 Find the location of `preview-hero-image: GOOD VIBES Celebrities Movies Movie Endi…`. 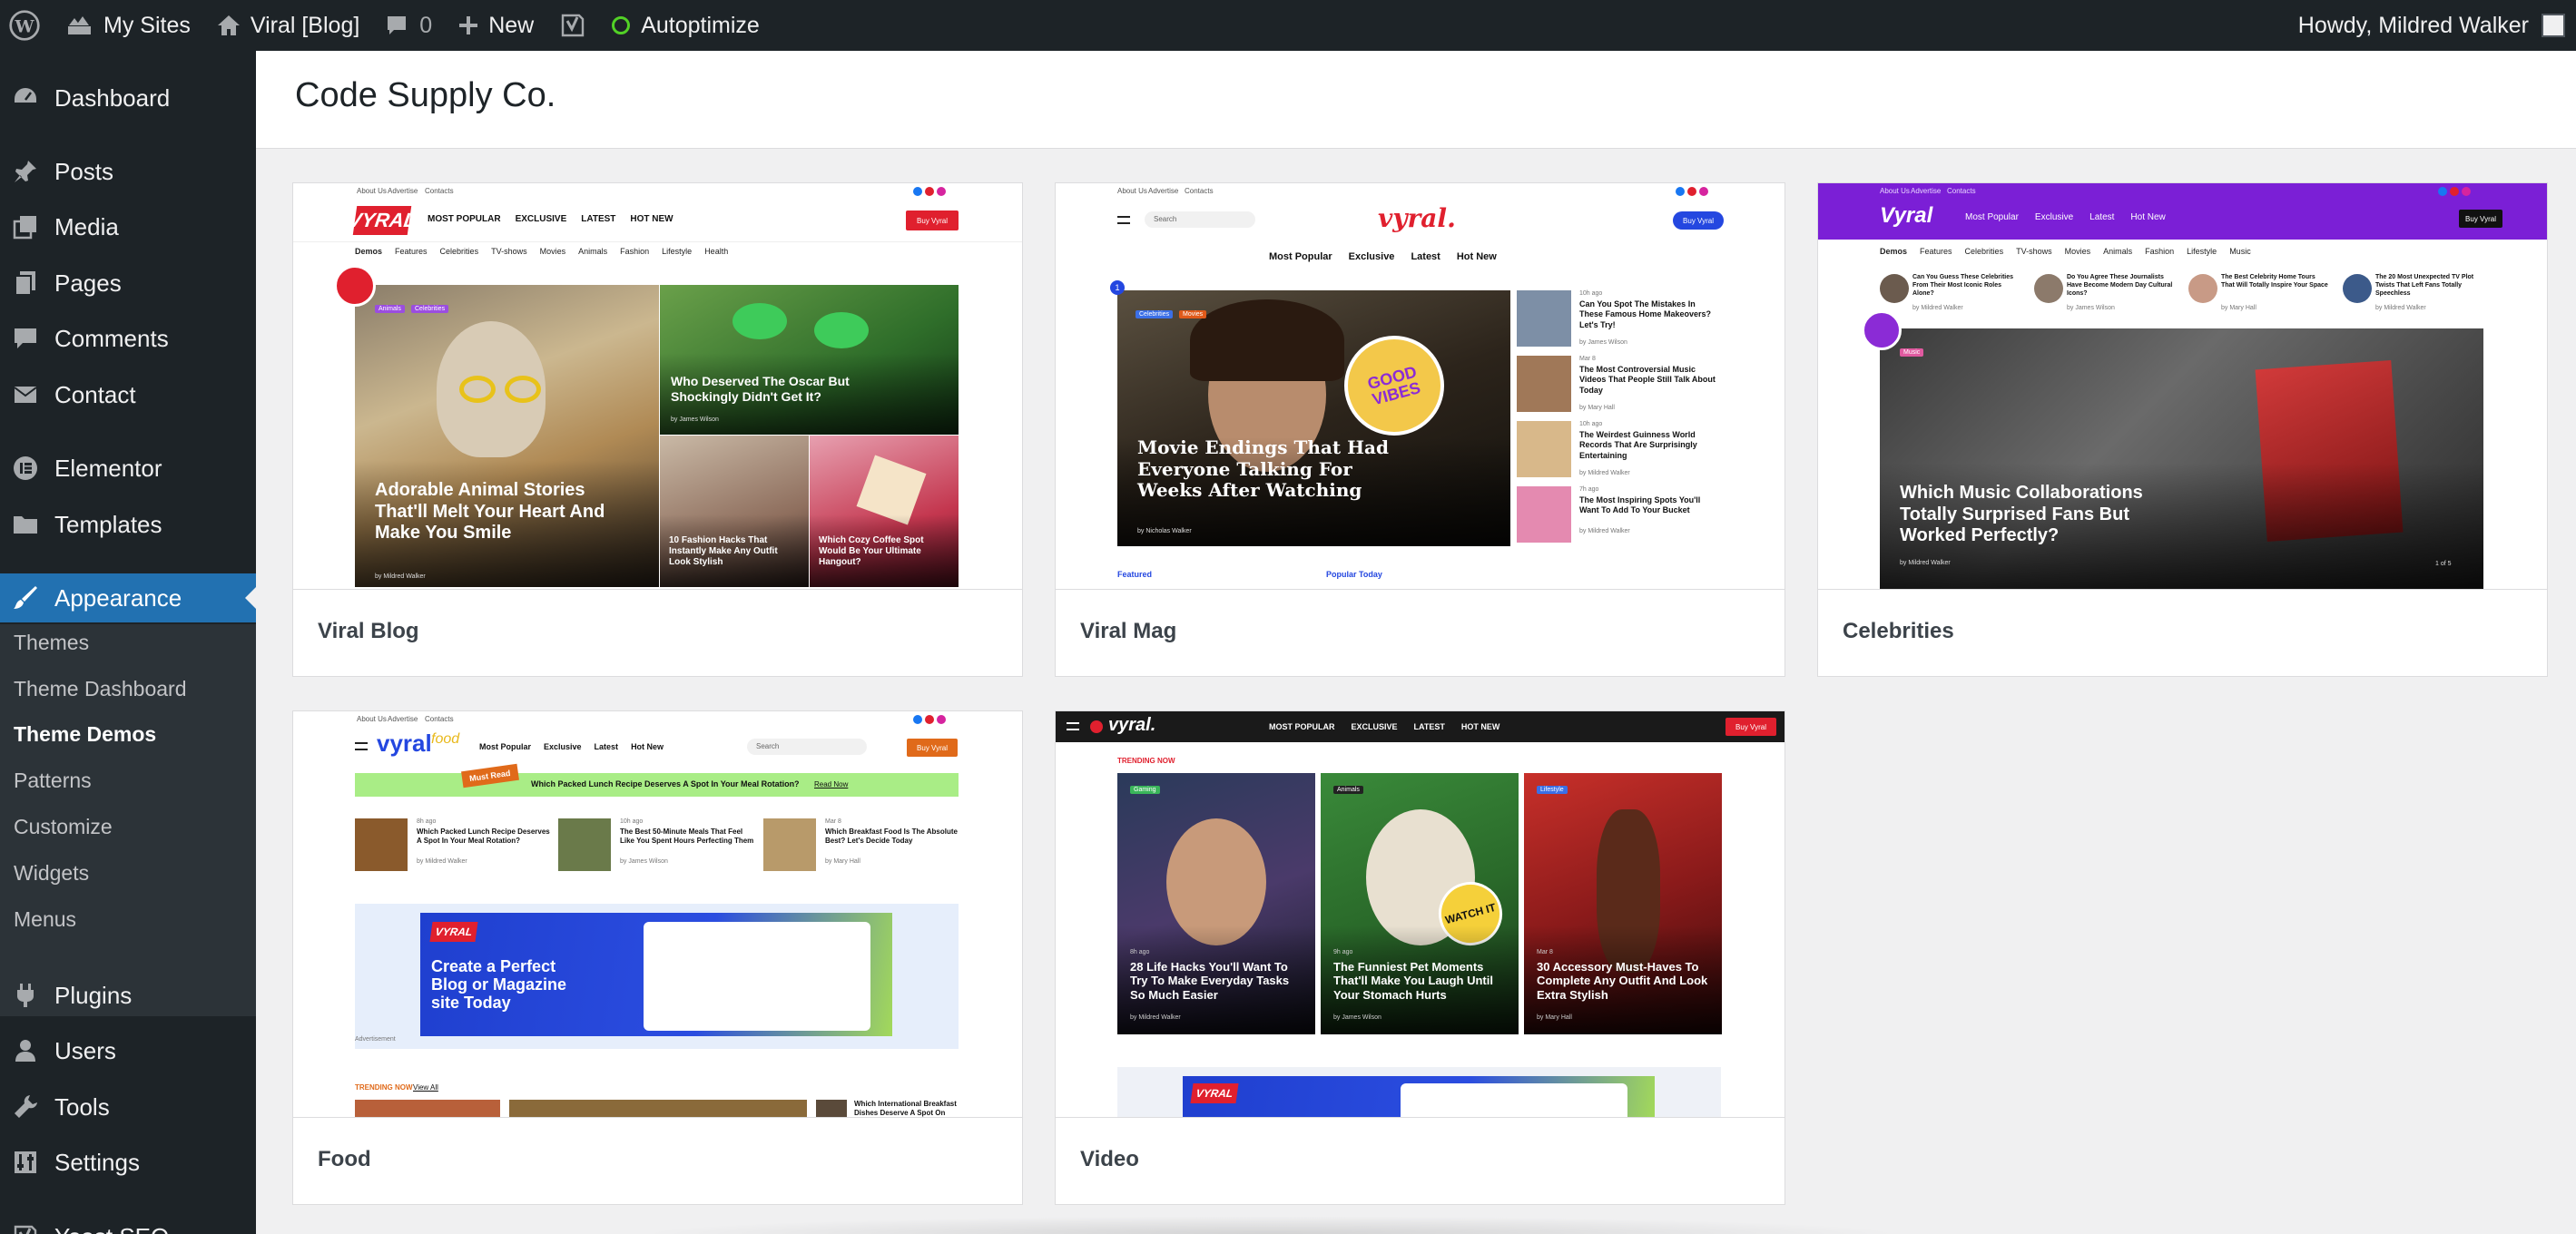

preview-hero-image: GOOD VIBES Celebrities Movies Movie Endi… is located at coordinates (1313, 418).